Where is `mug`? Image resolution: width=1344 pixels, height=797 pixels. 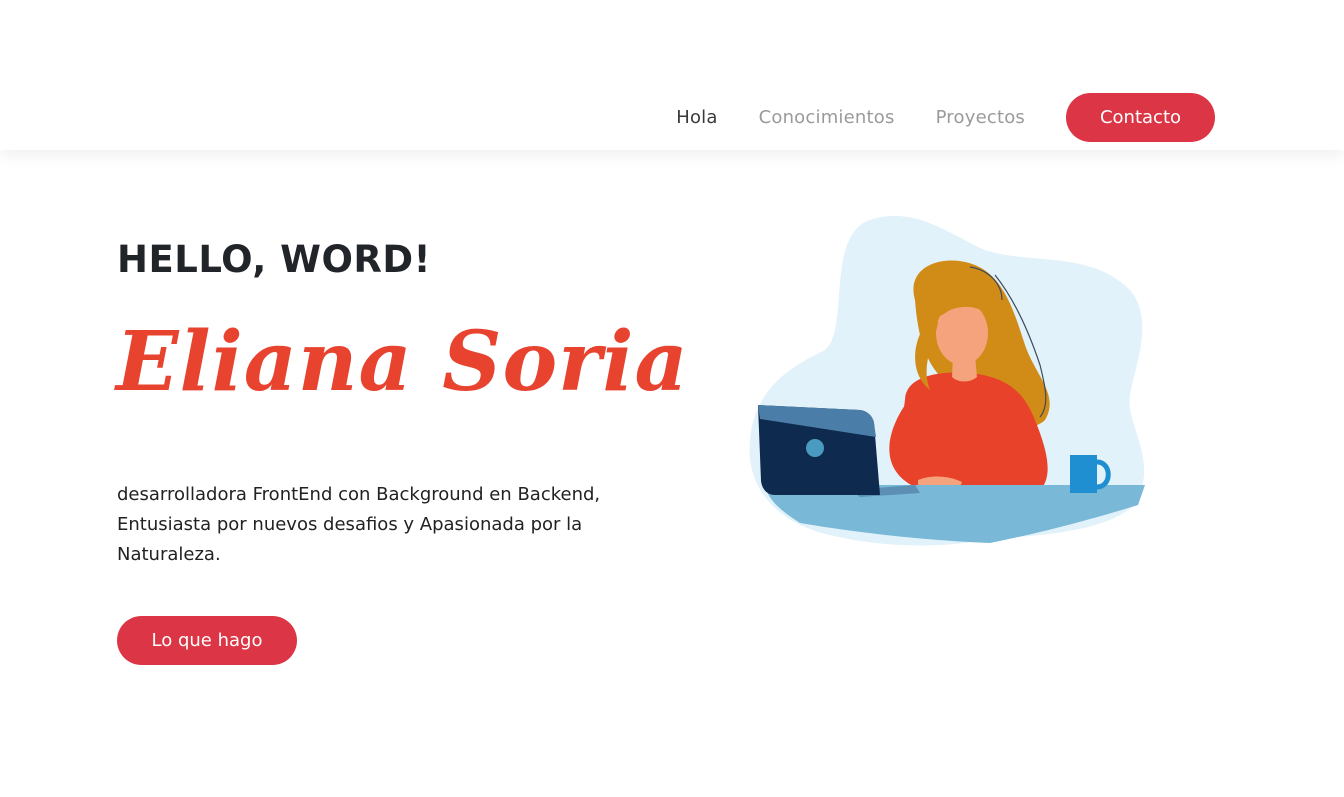 mug is located at coordinates (1083, 474).